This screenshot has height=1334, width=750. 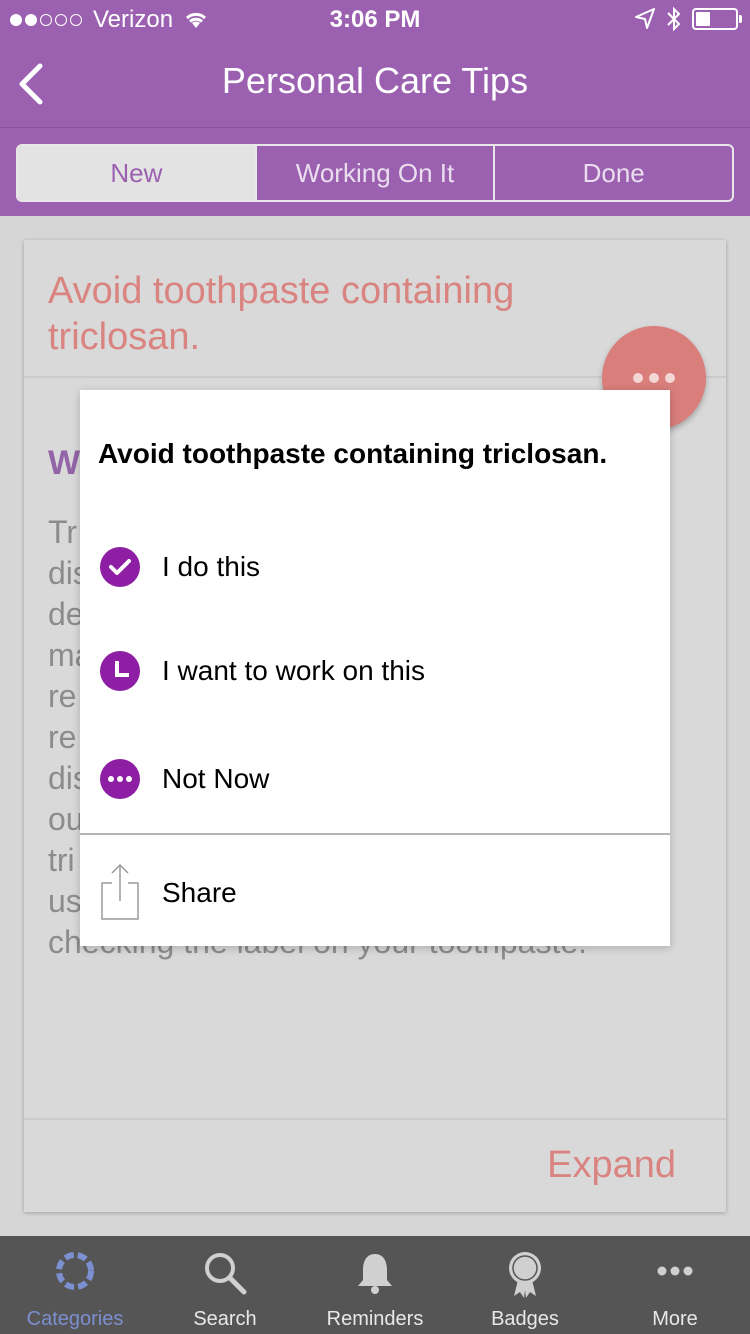 I want to click on tab-reminders: Reminders, so click(x=375, y=1285).